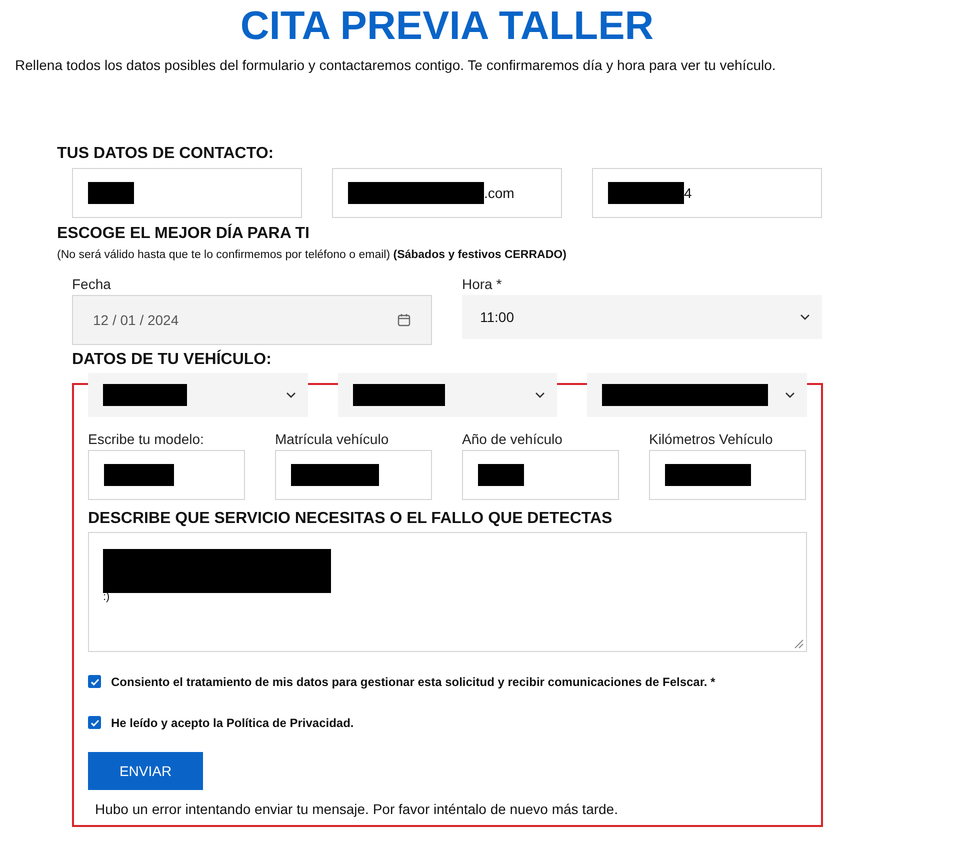 Image resolution: width=954 pixels, height=863 pixels. What do you see at coordinates (499, 193) in the screenshot?
I see `field-value: .com` at bounding box center [499, 193].